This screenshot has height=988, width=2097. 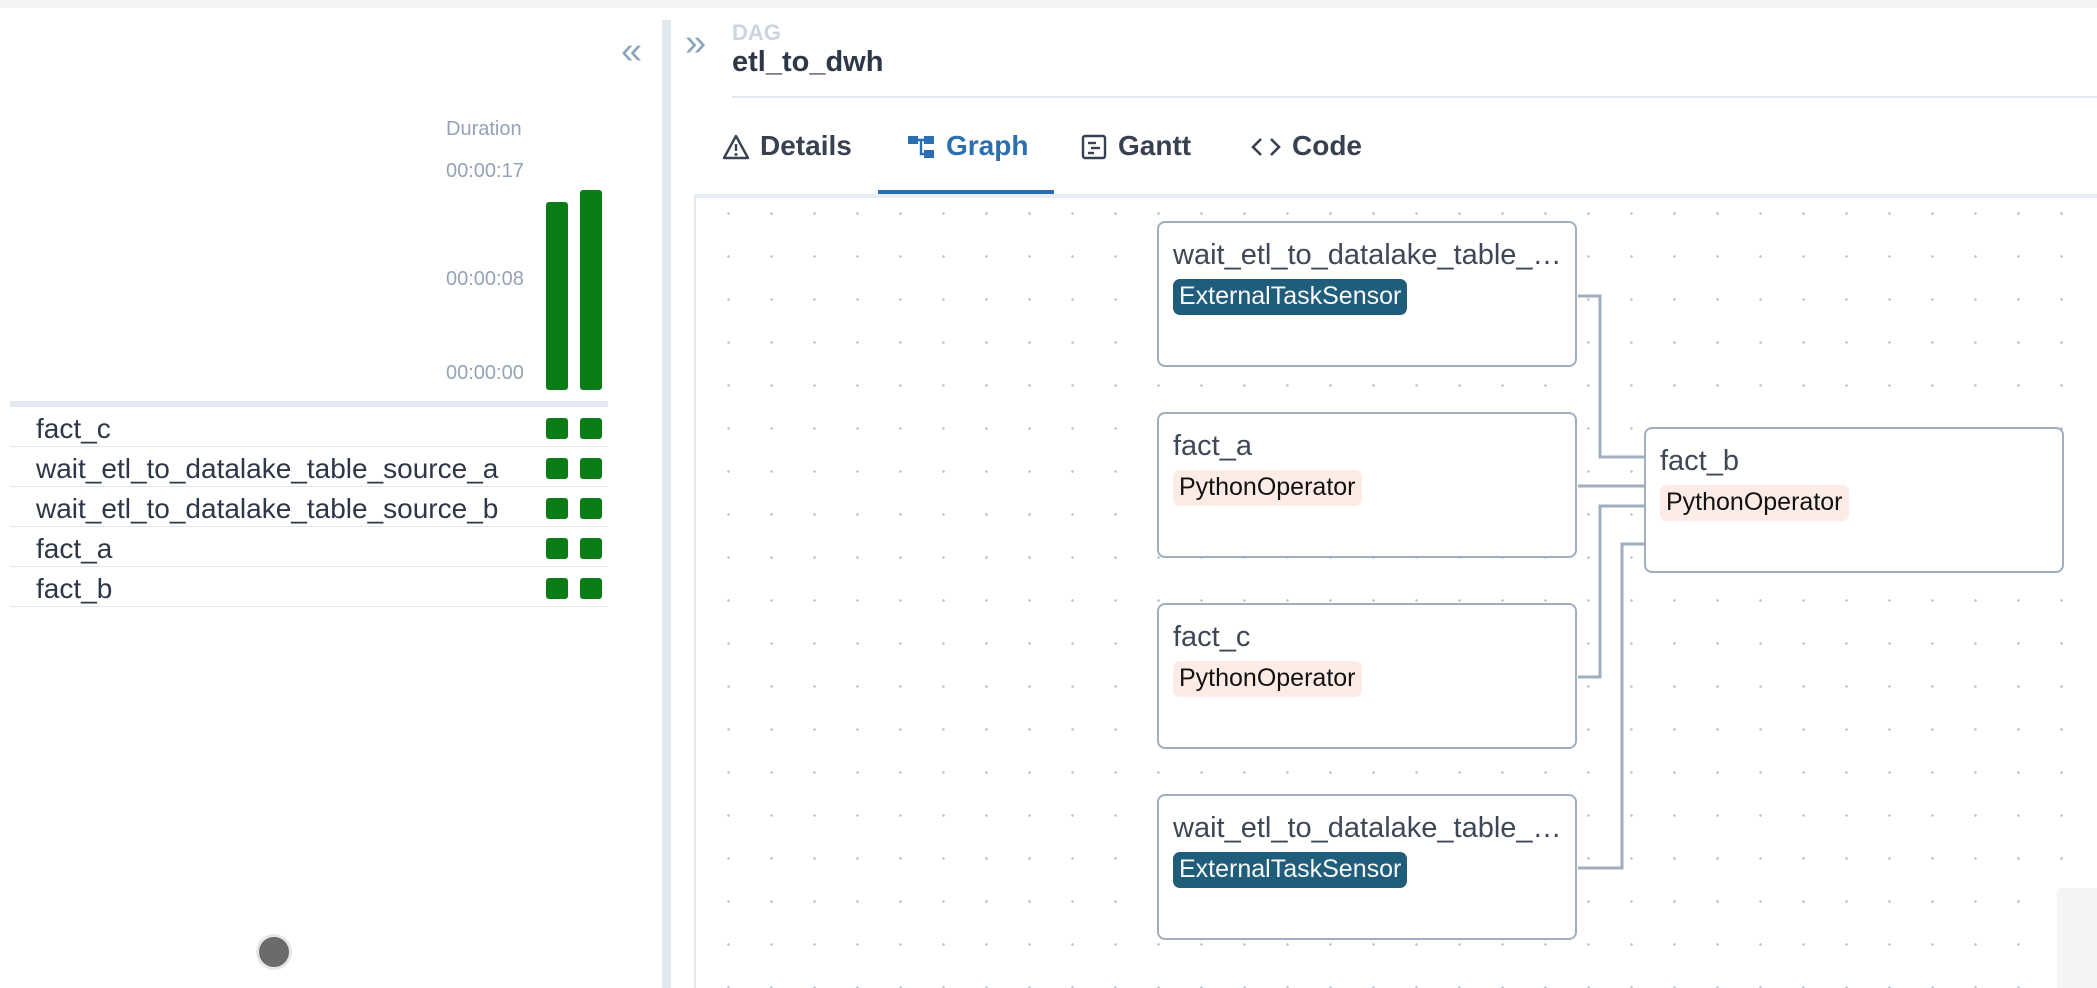 What do you see at coordinates (73, 429) in the screenshot?
I see `task-name: fact_c` at bounding box center [73, 429].